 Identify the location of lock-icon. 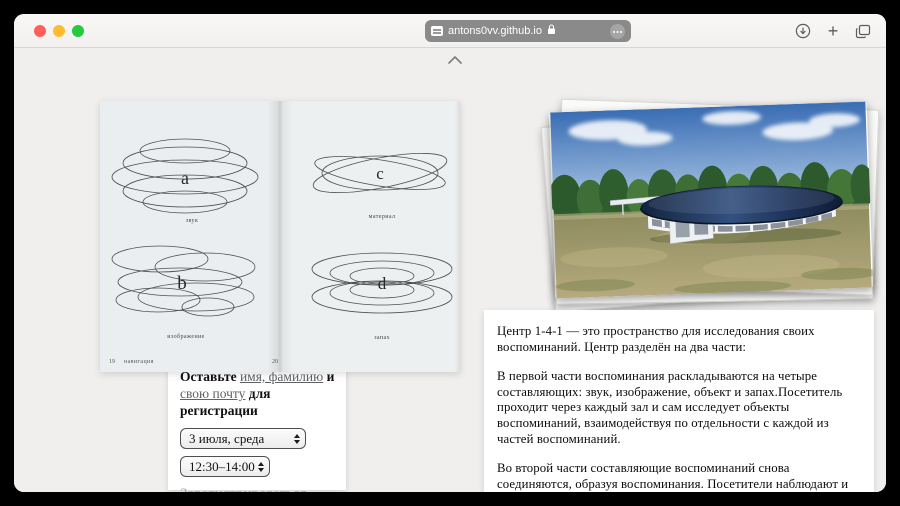
(551, 31).